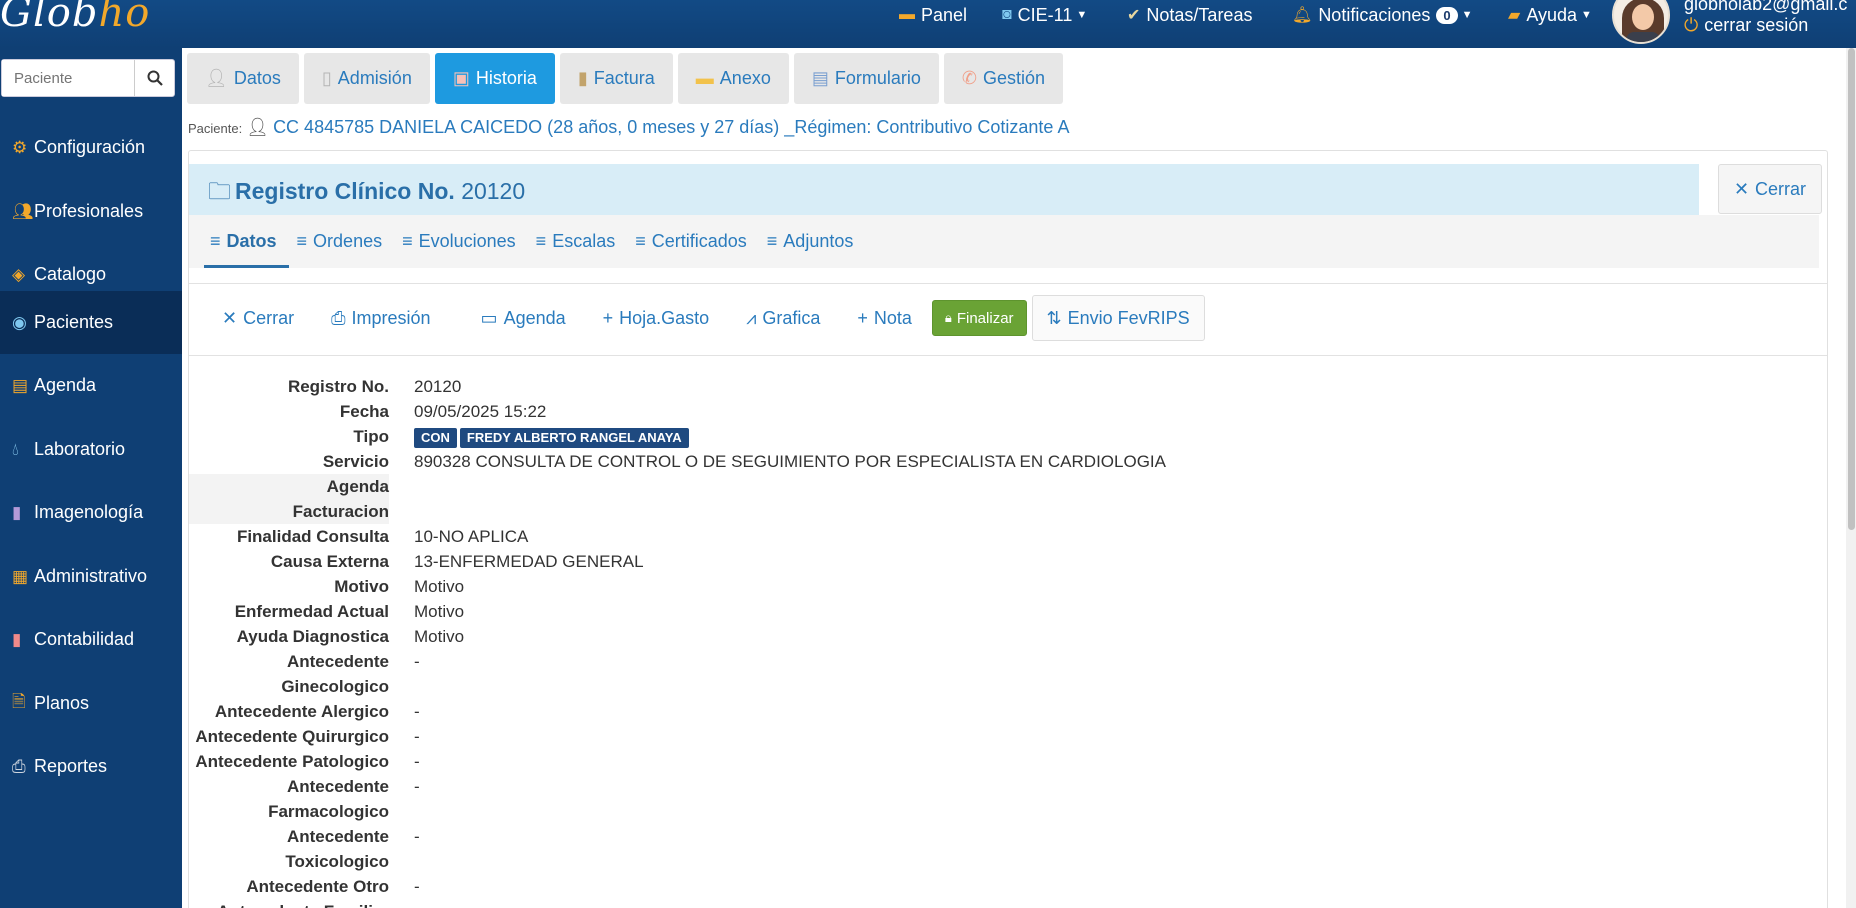 This screenshot has width=1856, height=908. Describe the element at coordinates (523, 318) in the screenshot. I see `agenda-button: ▭ Agenda` at that location.